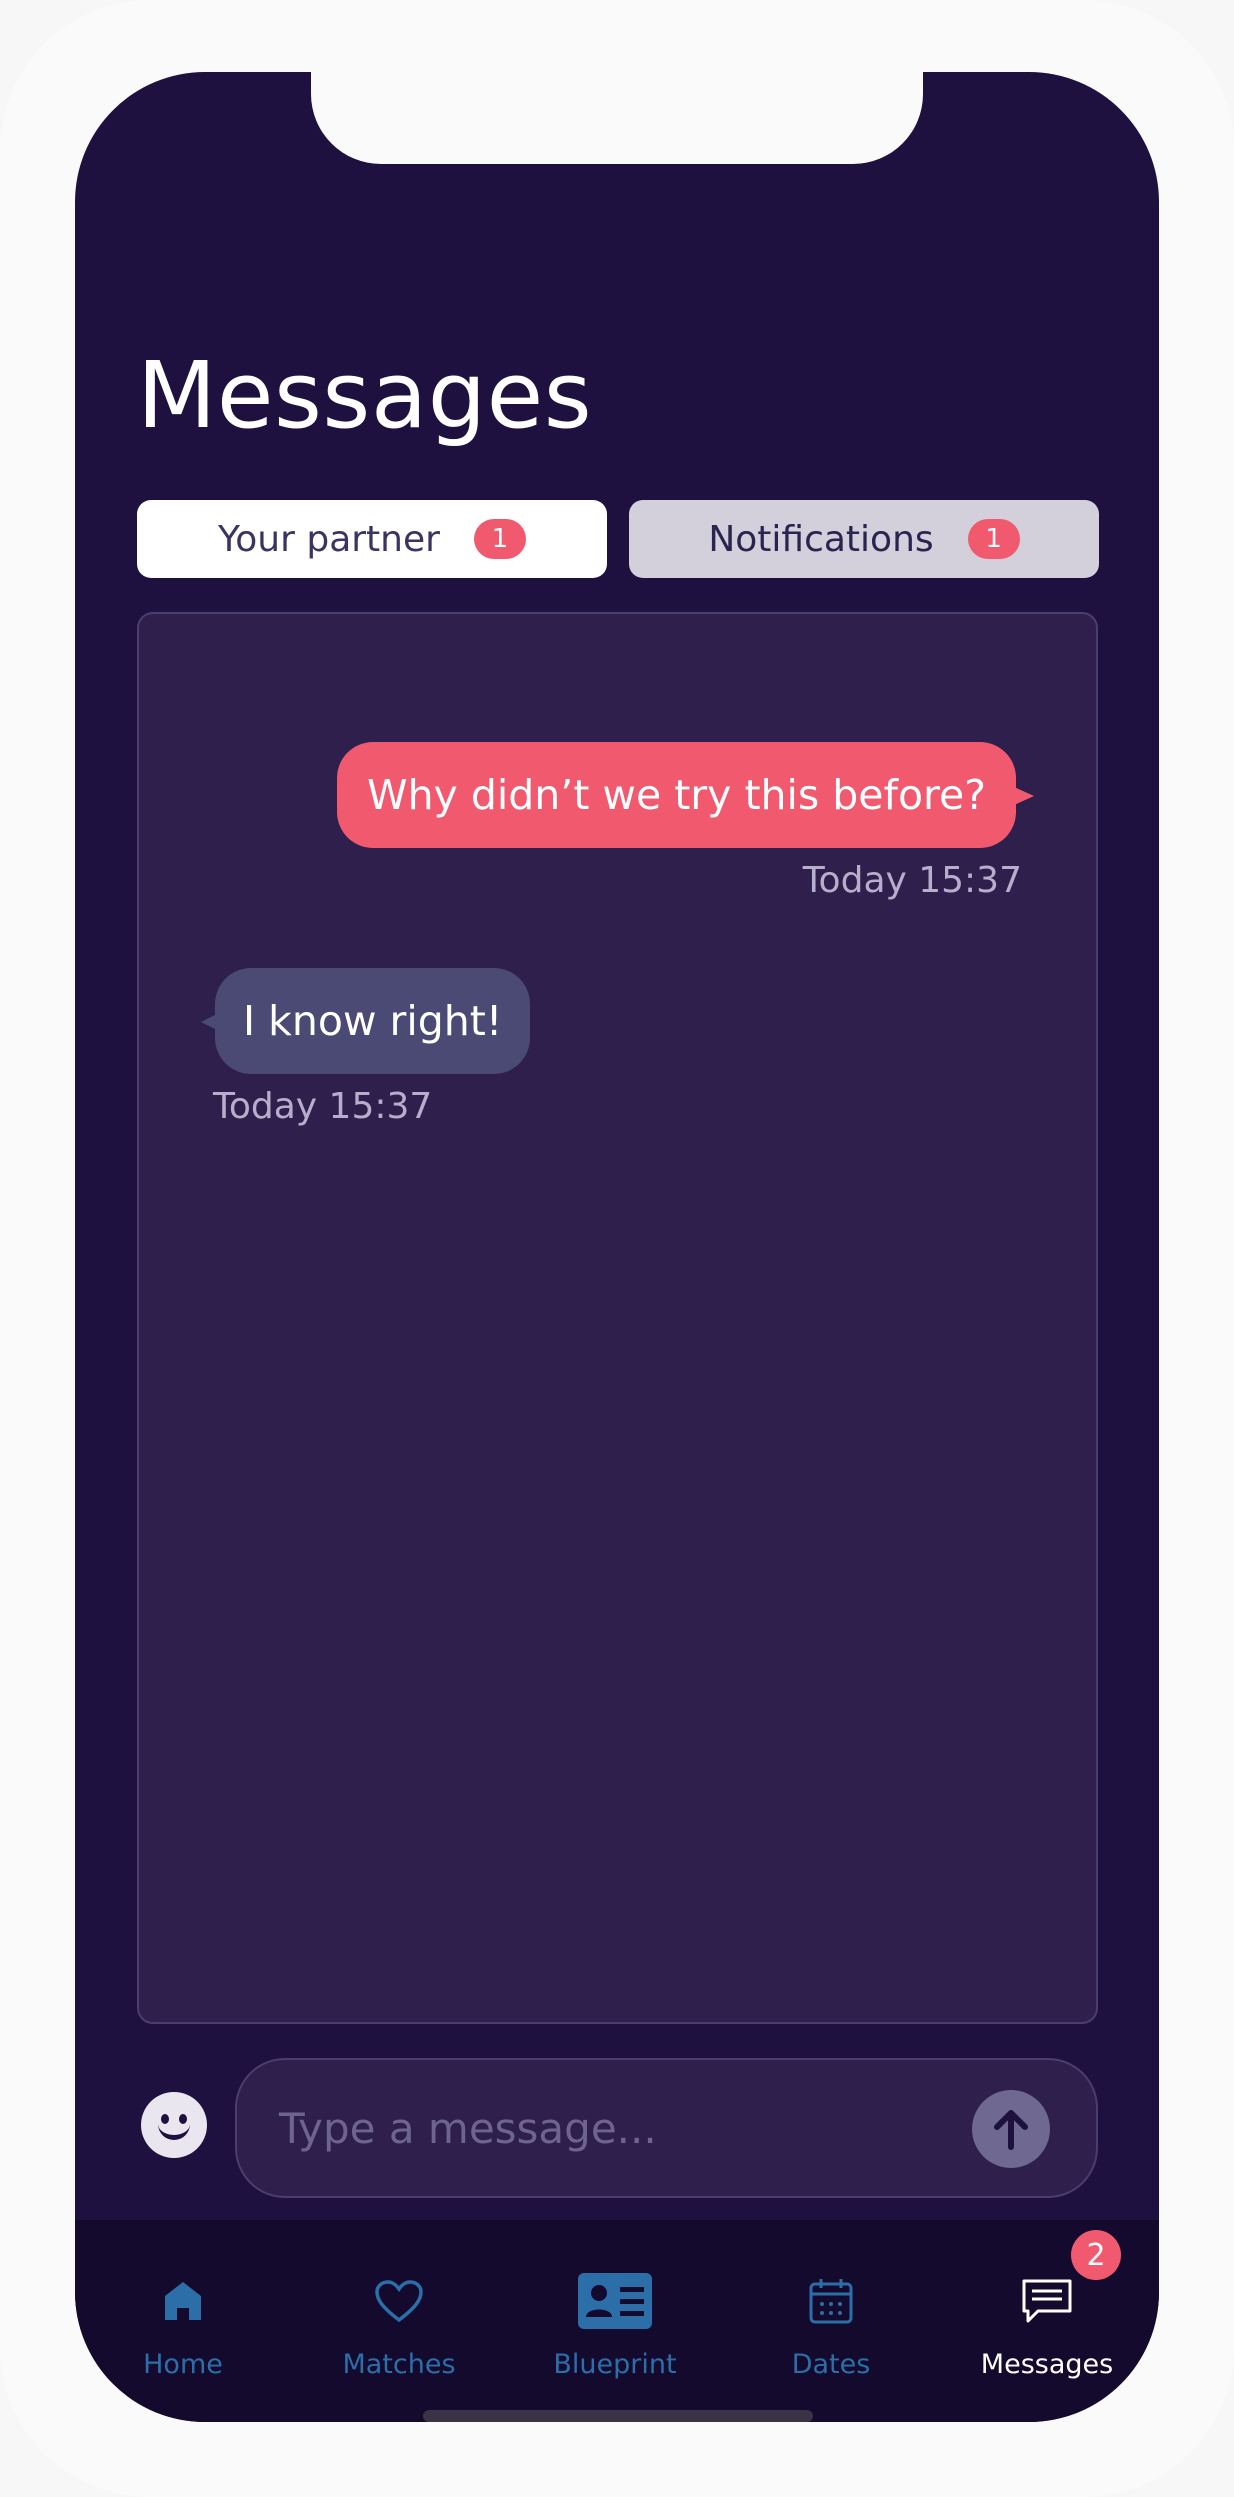 The height and width of the screenshot is (2497, 1234). What do you see at coordinates (1096, 2255) in the screenshot?
I see `messages-unread-badge: 2` at bounding box center [1096, 2255].